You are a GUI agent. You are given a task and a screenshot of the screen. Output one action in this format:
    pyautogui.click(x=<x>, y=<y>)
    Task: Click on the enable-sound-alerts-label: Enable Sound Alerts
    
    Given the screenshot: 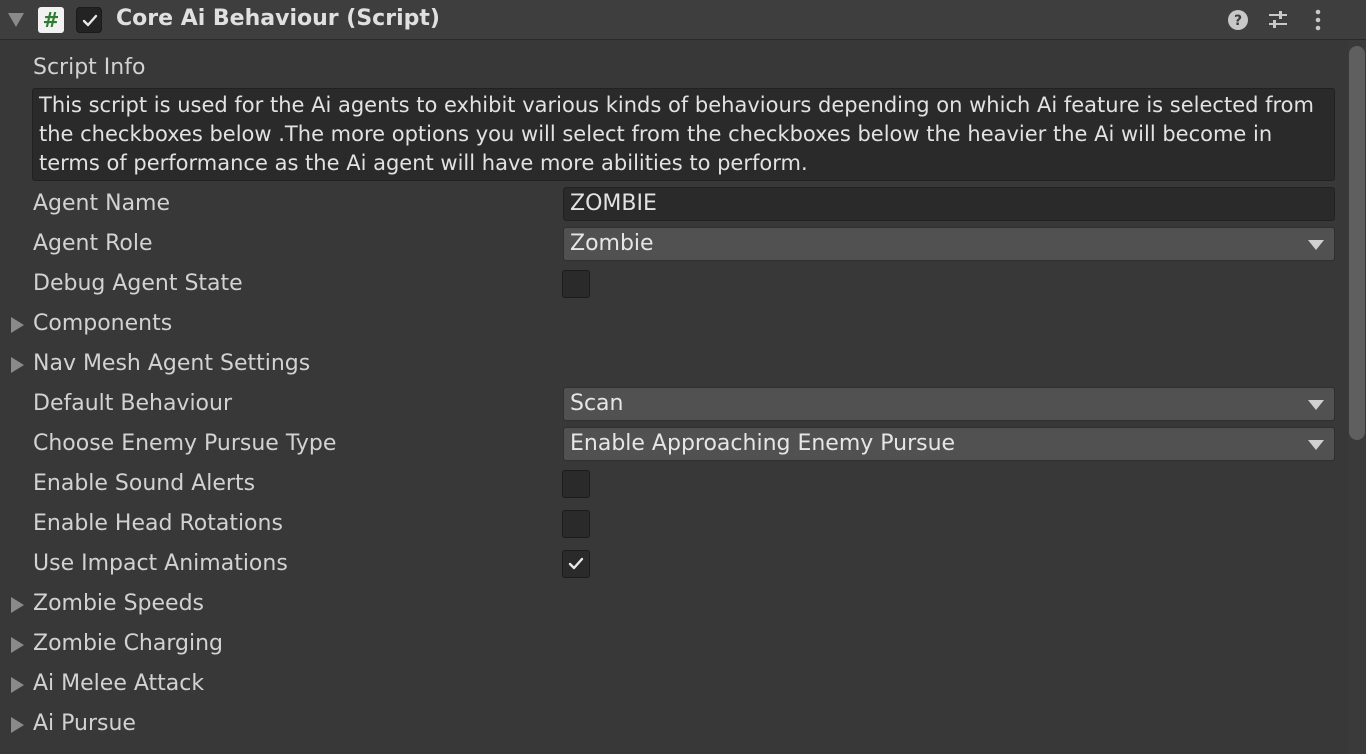 What is the action you would take?
    pyautogui.click(x=144, y=483)
    